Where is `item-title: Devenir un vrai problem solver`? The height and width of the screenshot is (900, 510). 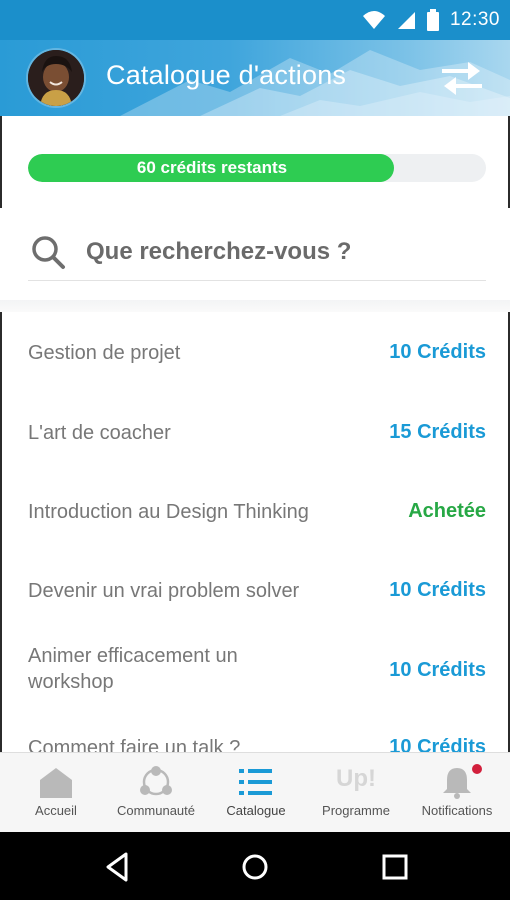
item-title: Devenir un vrai problem solver is located at coordinates (164, 591).